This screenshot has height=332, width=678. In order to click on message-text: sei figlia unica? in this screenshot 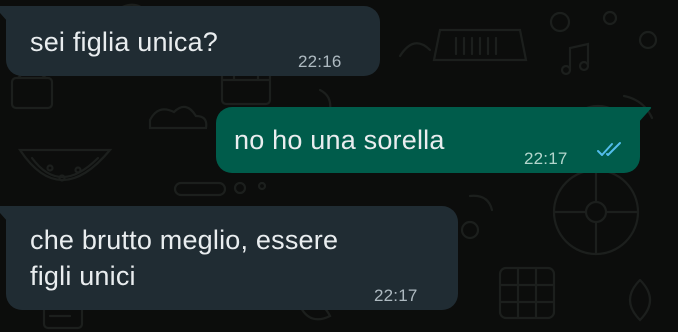, I will do `click(124, 42)`.